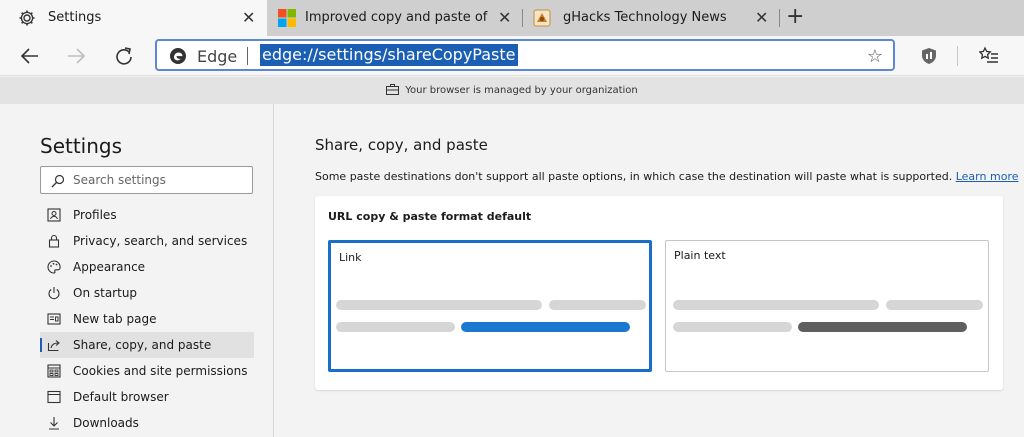  I want to click on ghacks-logo-icon, so click(542, 18).